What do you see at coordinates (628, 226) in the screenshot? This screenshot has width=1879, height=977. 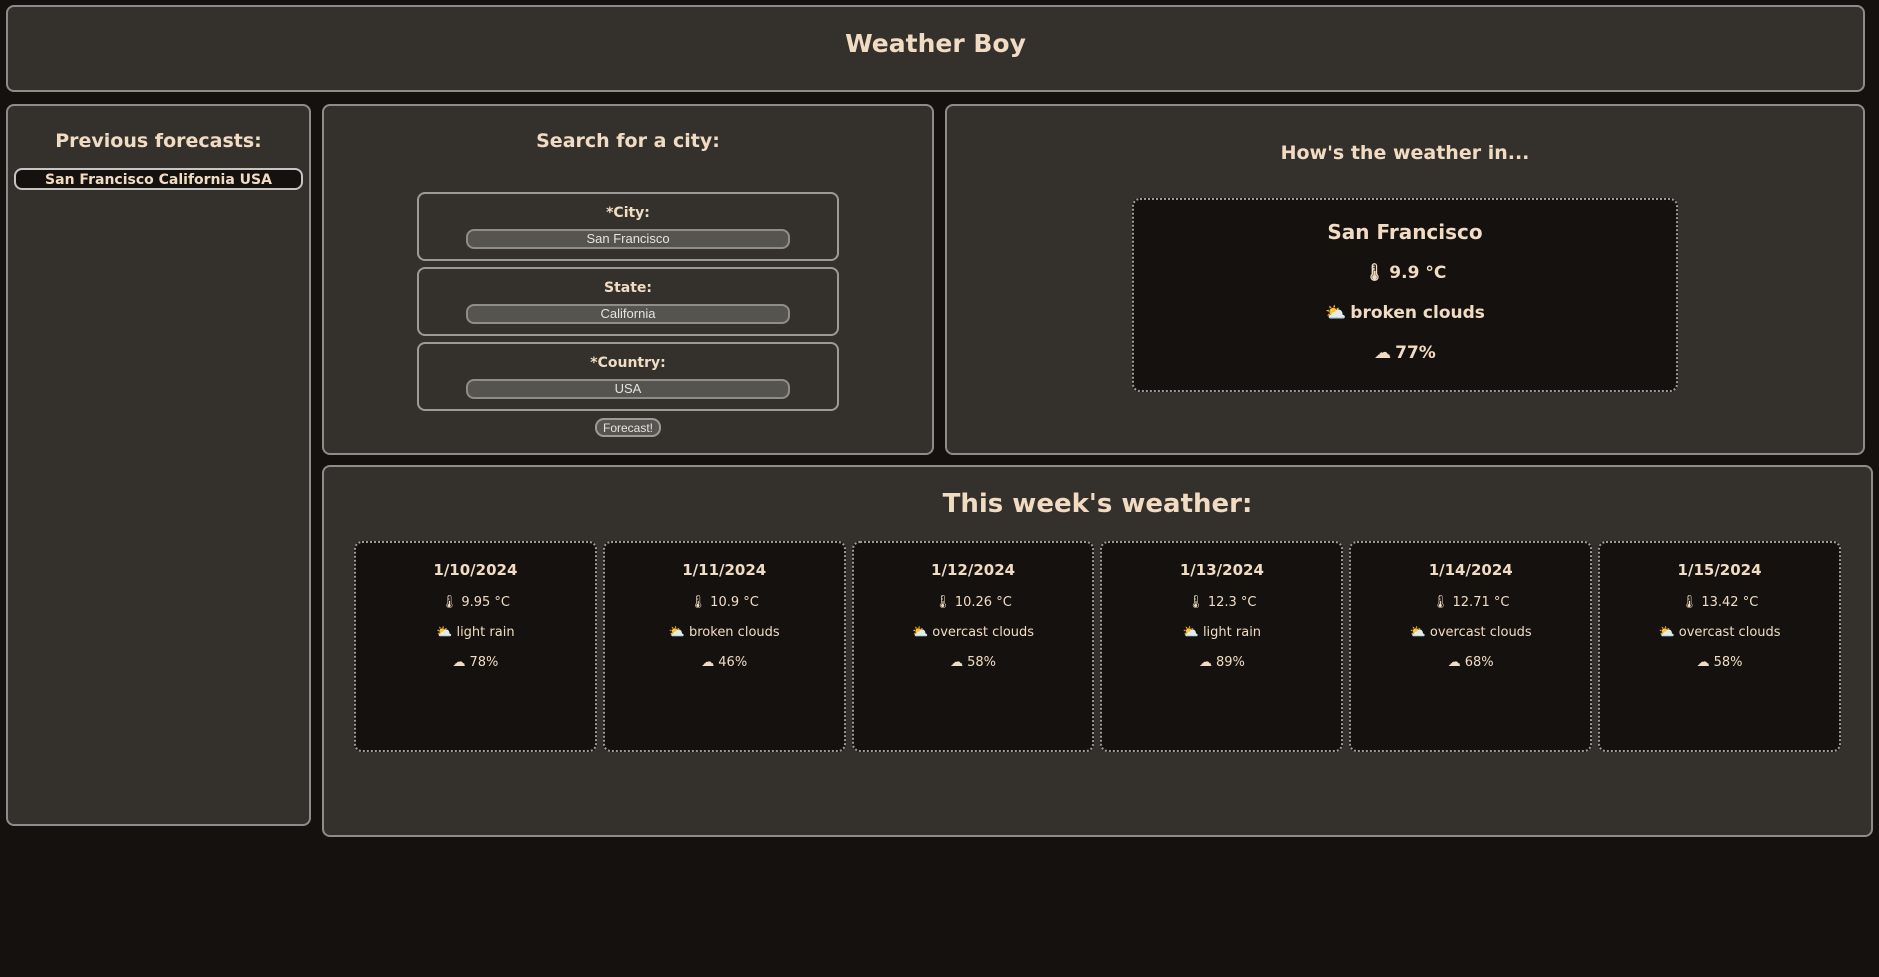 I see `city-field-group: *City: San Francisco` at bounding box center [628, 226].